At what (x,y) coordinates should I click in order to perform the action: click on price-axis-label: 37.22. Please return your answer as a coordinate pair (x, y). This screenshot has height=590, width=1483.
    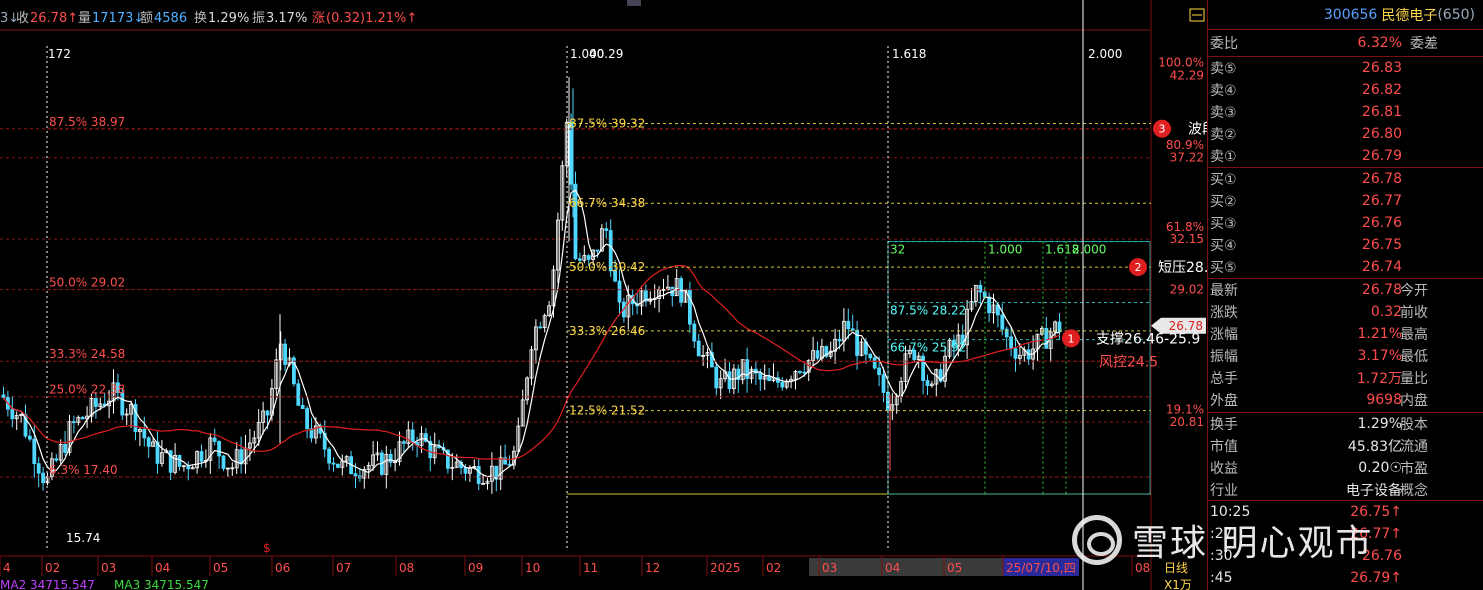
    Looking at the image, I should click on (1187, 157).